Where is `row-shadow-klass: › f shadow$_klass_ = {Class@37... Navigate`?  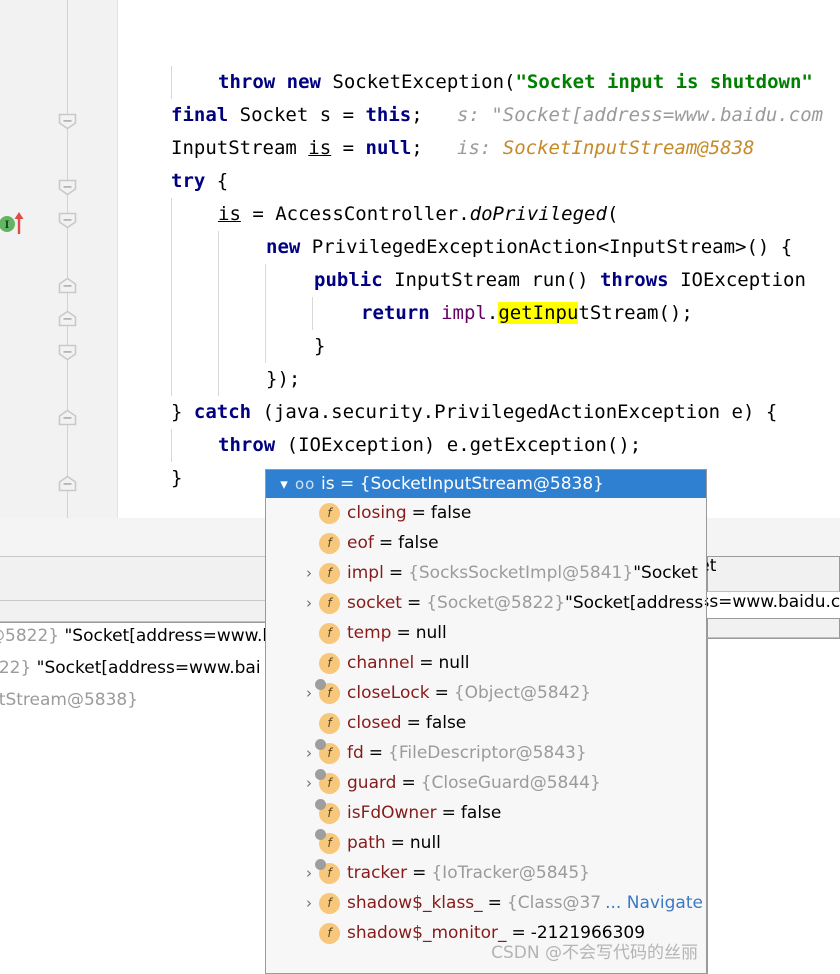
row-shadow-klass: › f shadow$_klass_ = {Class@37... Navigate is located at coordinates (486, 903).